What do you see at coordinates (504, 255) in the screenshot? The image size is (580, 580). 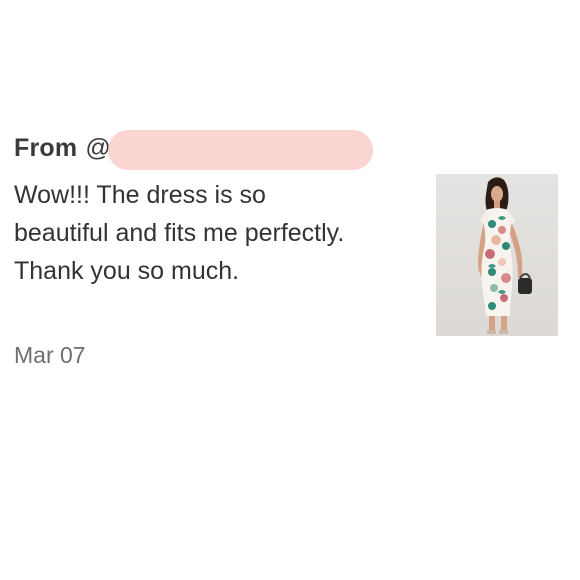 I see `floral-dress-photo-icon` at bounding box center [504, 255].